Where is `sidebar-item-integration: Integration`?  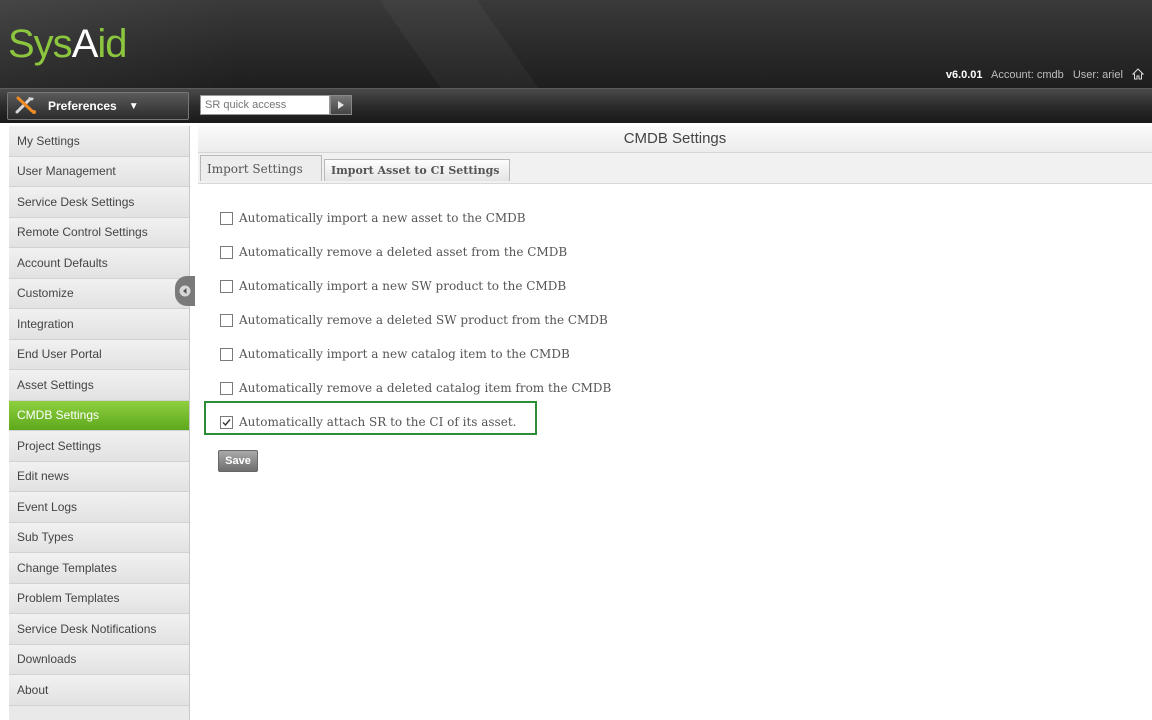
sidebar-item-integration: Integration is located at coordinates (99, 324).